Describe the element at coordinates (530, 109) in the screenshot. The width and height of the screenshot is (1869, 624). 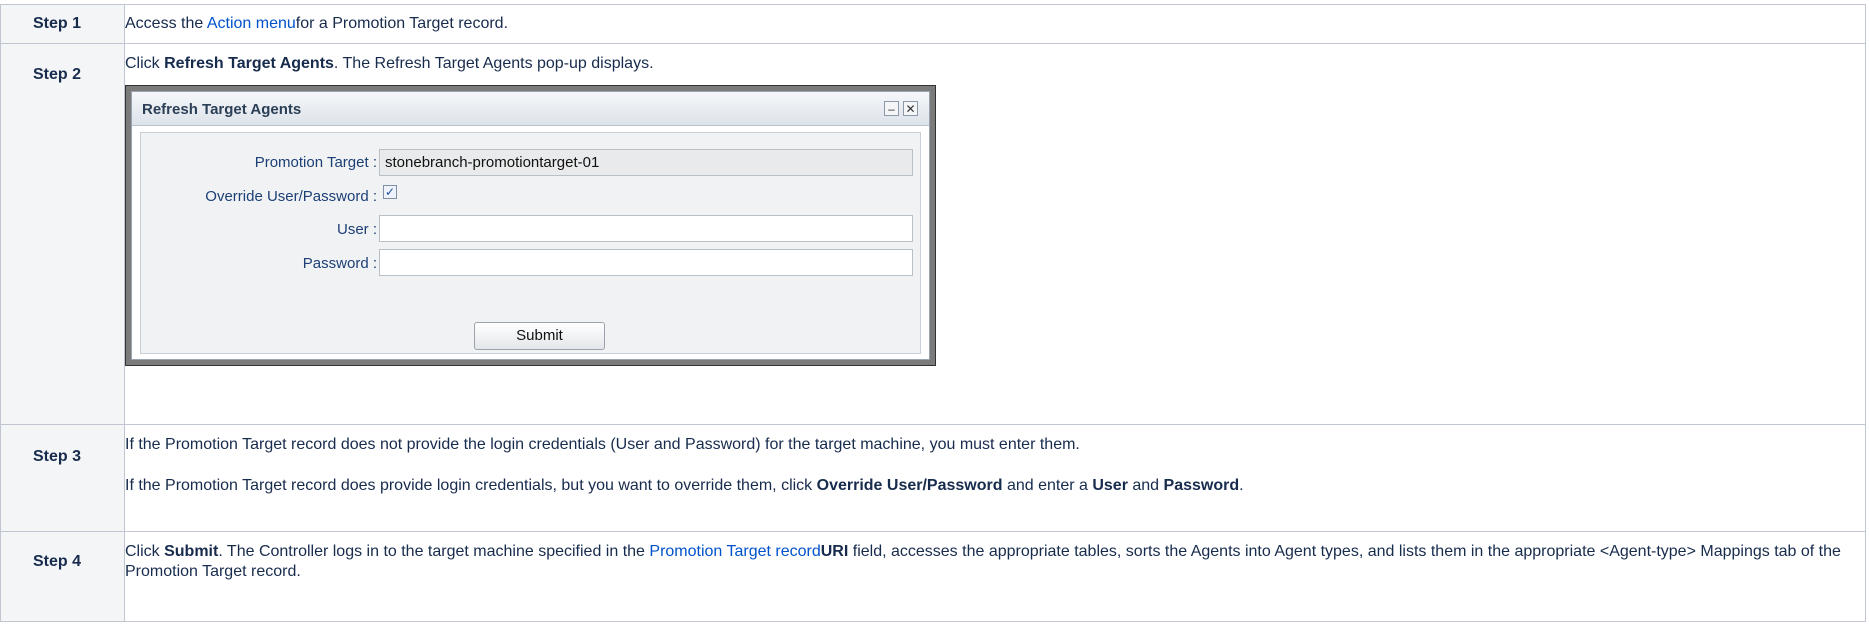
I see `dialog-titlebar: Refresh Target Agents – ✕` at that location.